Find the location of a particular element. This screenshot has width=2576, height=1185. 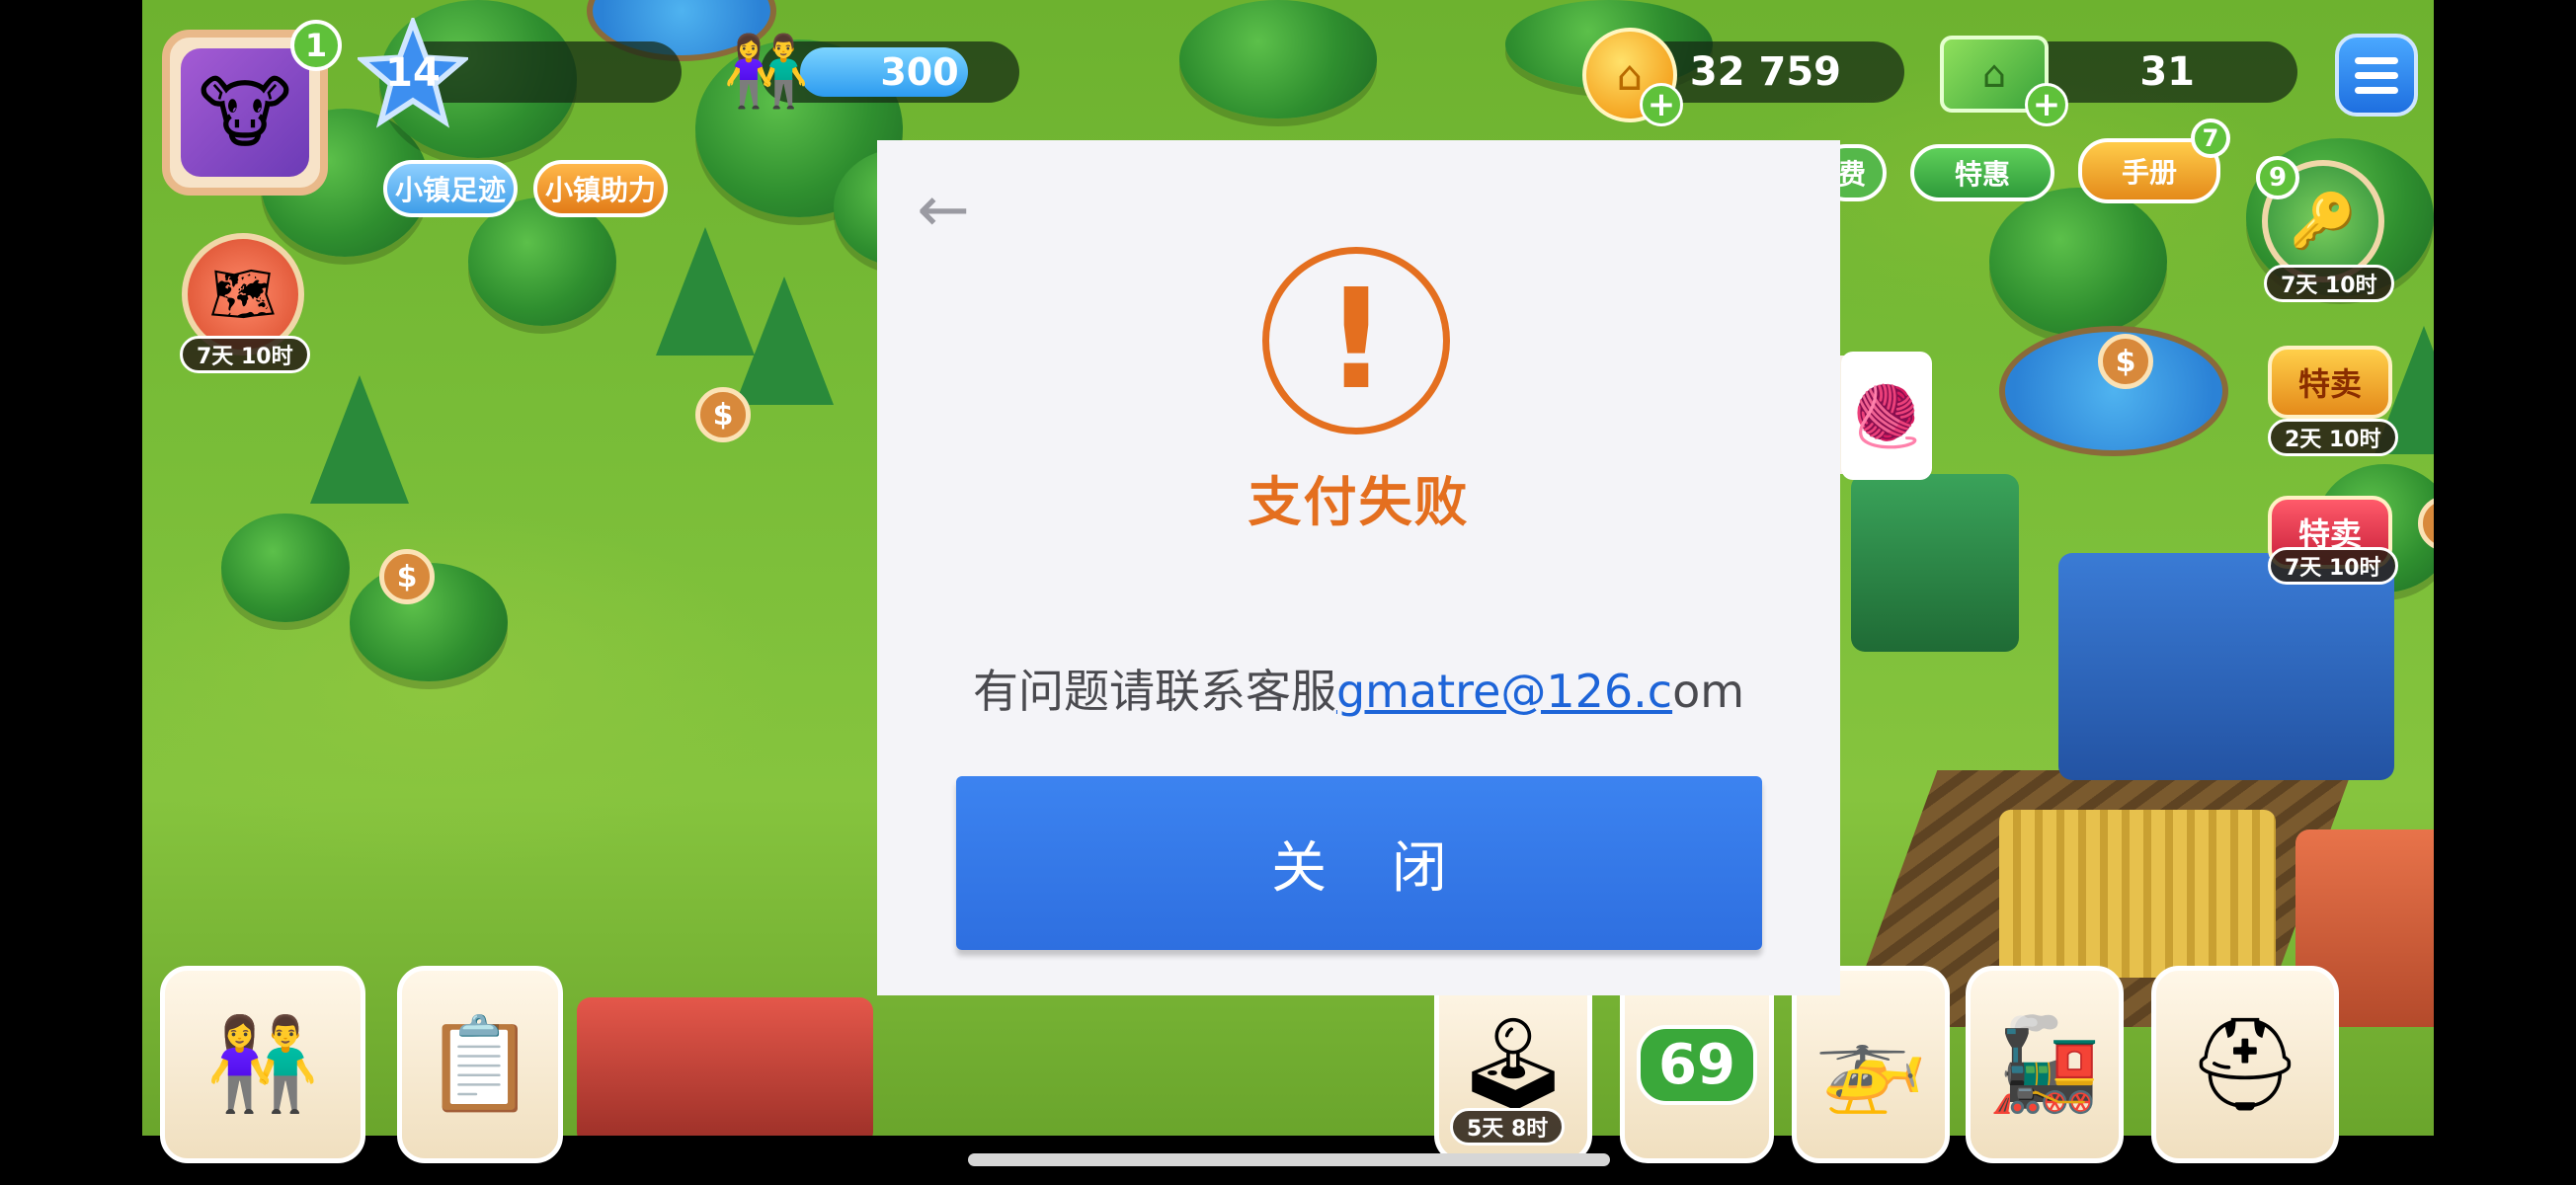

cow-avatar-icon: 🐮 is located at coordinates (245, 113).